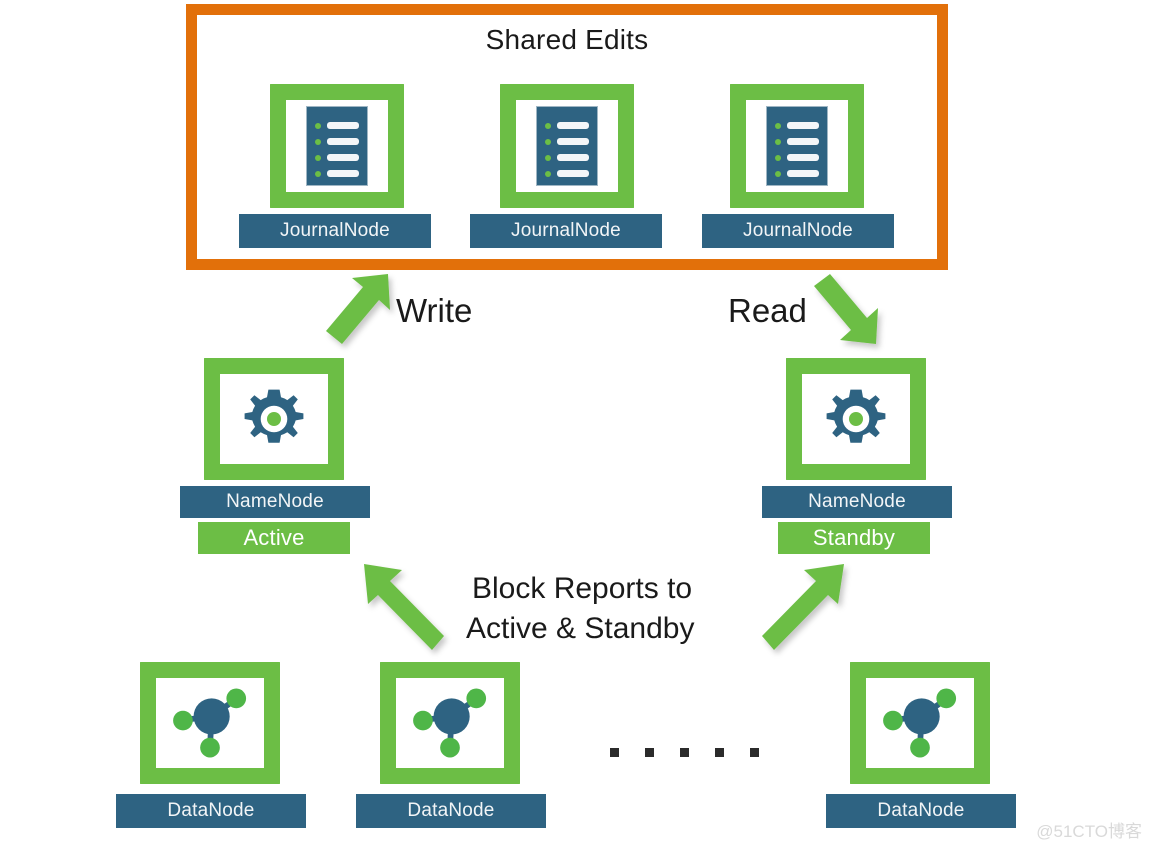 The image size is (1156, 852). What do you see at coordinates (857, 502) in the screenshot?
I see `namenode-label-standby: NameNode` at bounding box center [857, 502].